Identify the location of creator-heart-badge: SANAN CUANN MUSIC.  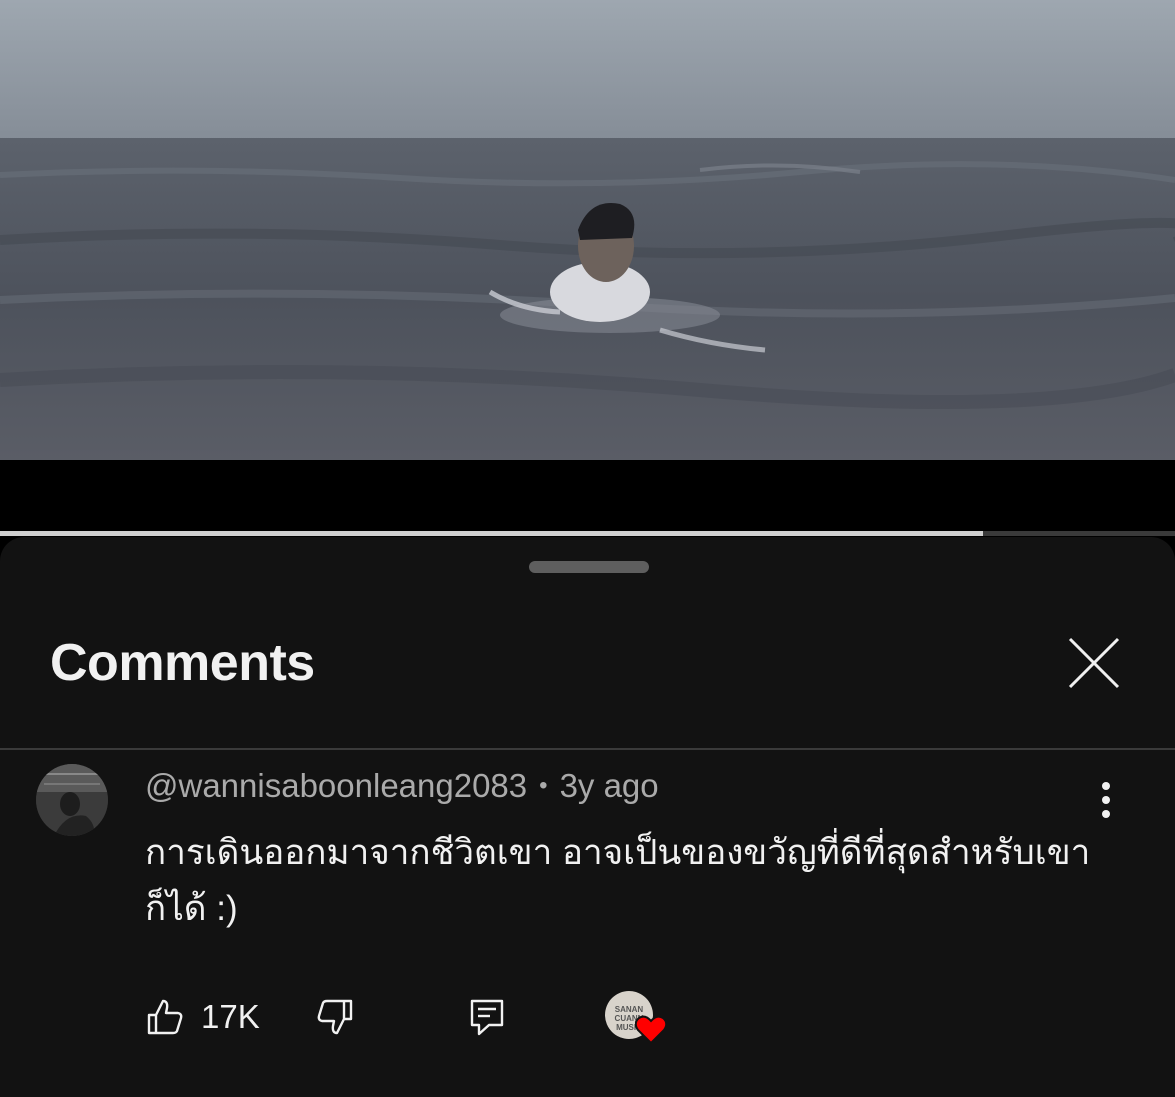
(637, 1019).